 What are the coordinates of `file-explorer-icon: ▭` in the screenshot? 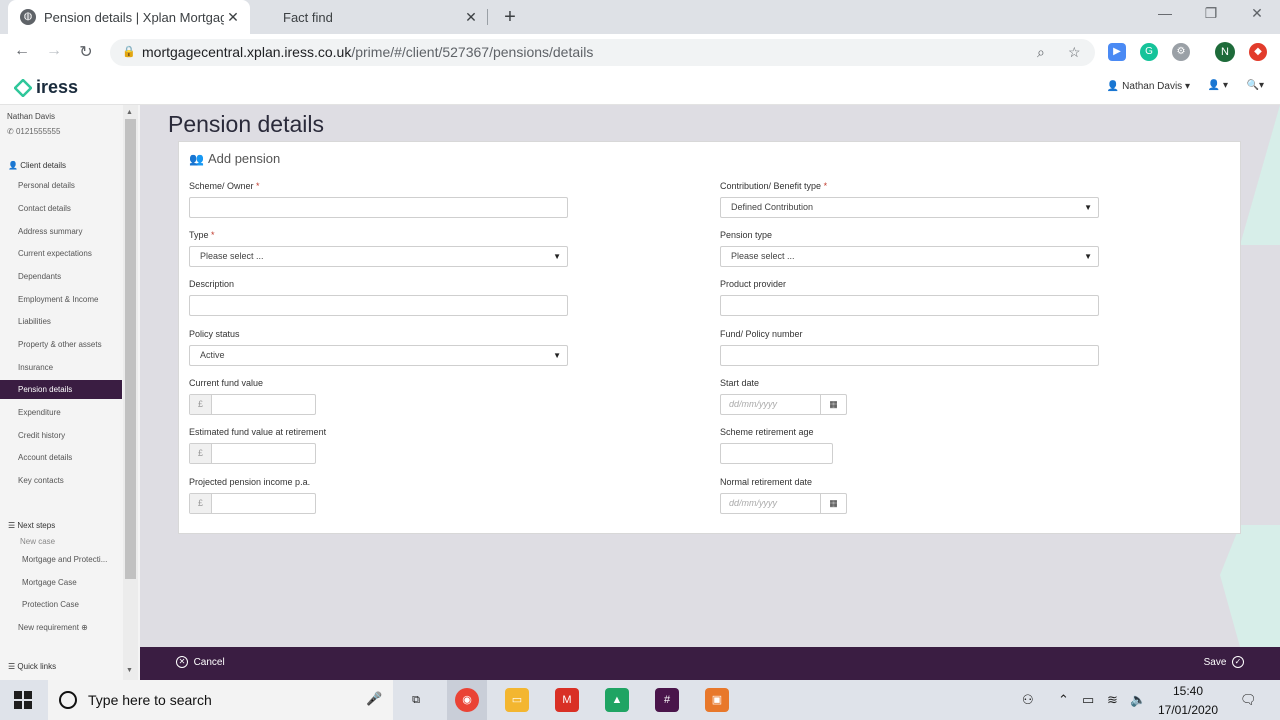 It's located at (517, 700).